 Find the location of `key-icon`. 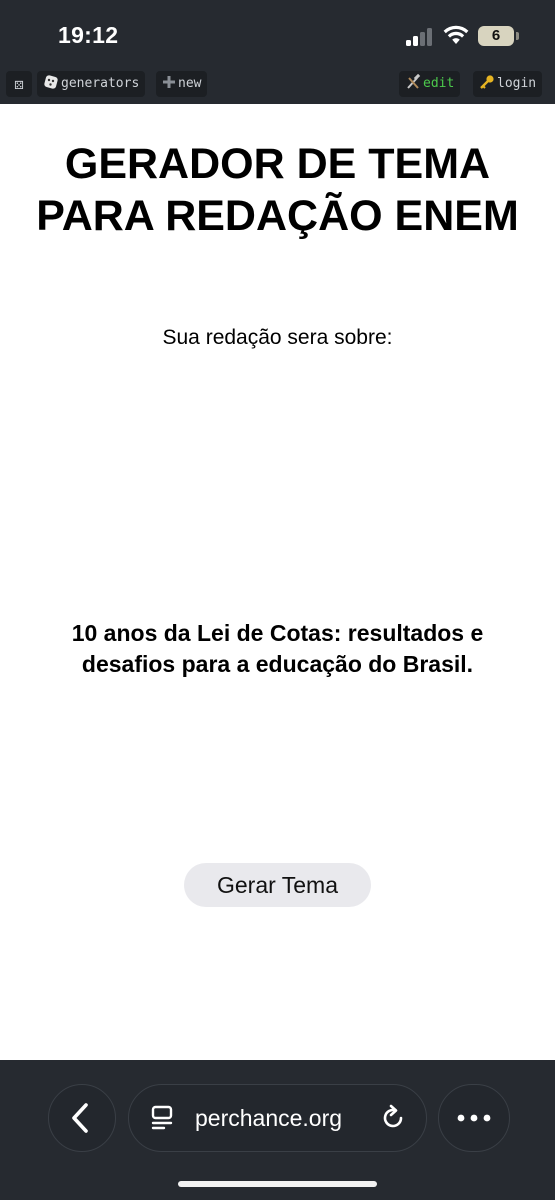

key-icon is located at coordinates (487, 82).